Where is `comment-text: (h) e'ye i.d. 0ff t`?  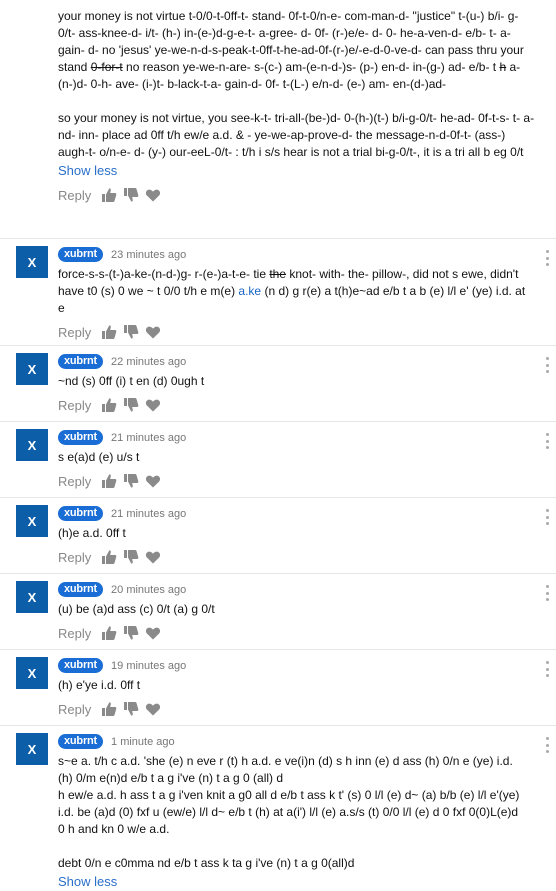 comment-text: (h) e'ye i.d. 0ff t is located at coordinates (99, 685).